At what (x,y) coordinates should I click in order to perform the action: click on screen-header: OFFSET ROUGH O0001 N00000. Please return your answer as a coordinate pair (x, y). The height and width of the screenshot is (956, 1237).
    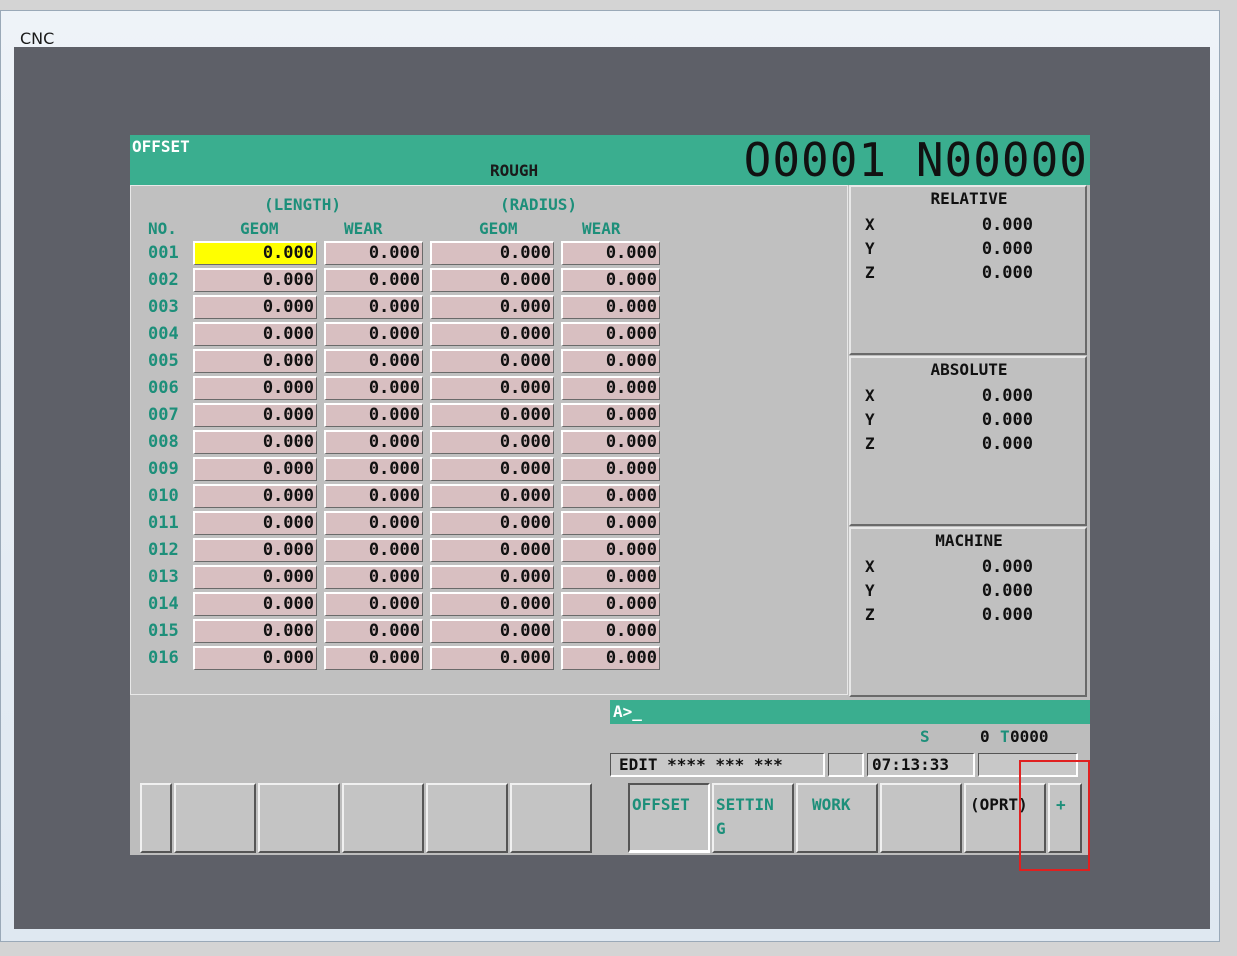
    Looking at the image, I should click on (610, 160).